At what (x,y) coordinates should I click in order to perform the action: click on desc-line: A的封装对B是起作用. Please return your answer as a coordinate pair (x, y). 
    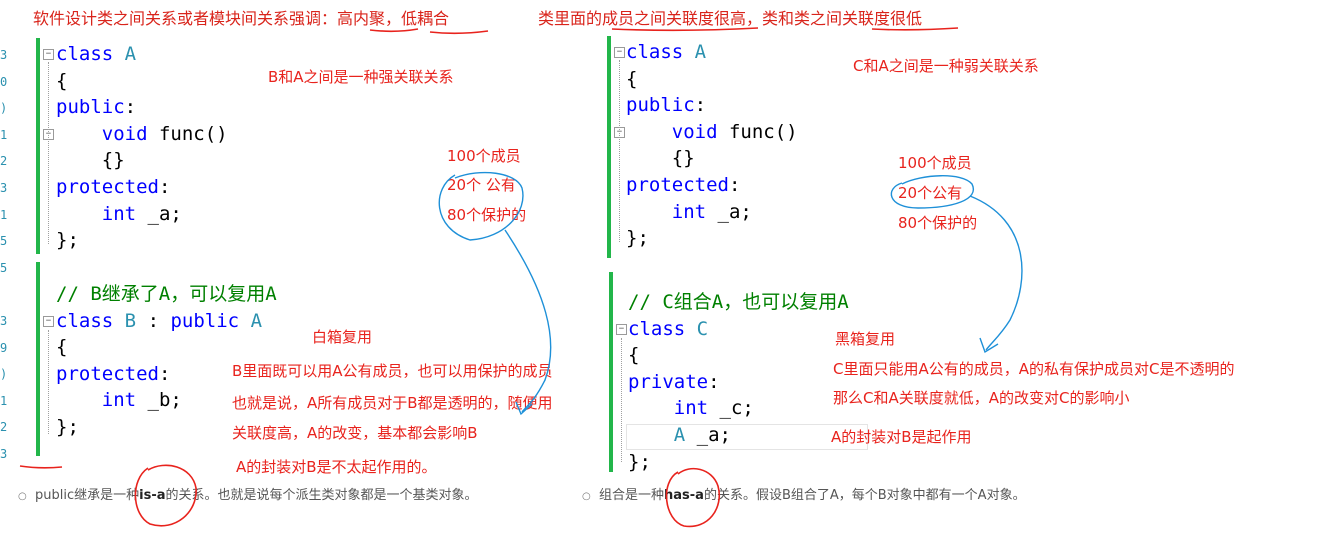
    Looking at the image, I should click on (901, 437).